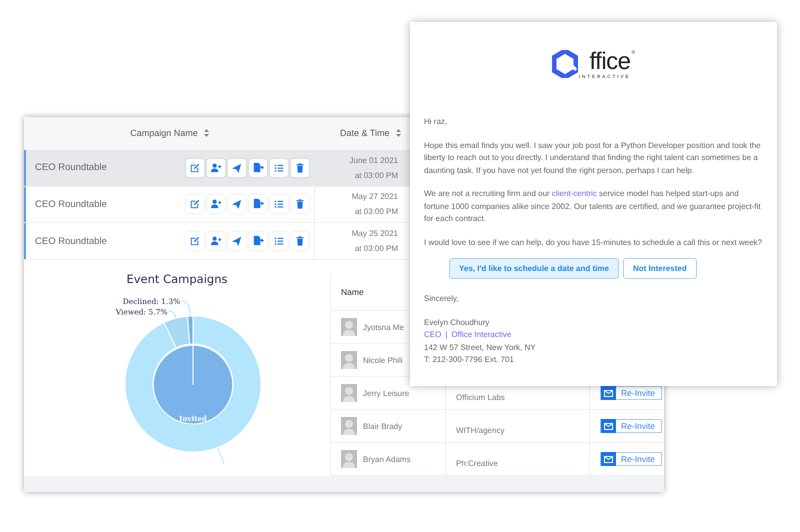 This screenshot has width=800, height=532. What do you see at coordinates (565, 64) in the screenshot?
I see `hexagon-logo-icon` at bounding box center [565, 64].